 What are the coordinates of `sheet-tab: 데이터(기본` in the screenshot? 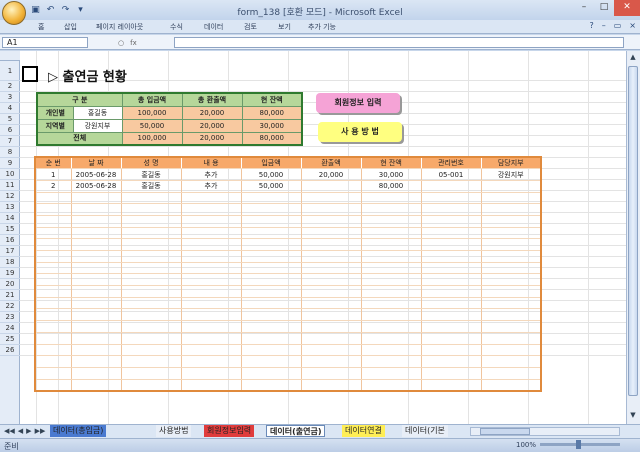 It's located at (425, 431).